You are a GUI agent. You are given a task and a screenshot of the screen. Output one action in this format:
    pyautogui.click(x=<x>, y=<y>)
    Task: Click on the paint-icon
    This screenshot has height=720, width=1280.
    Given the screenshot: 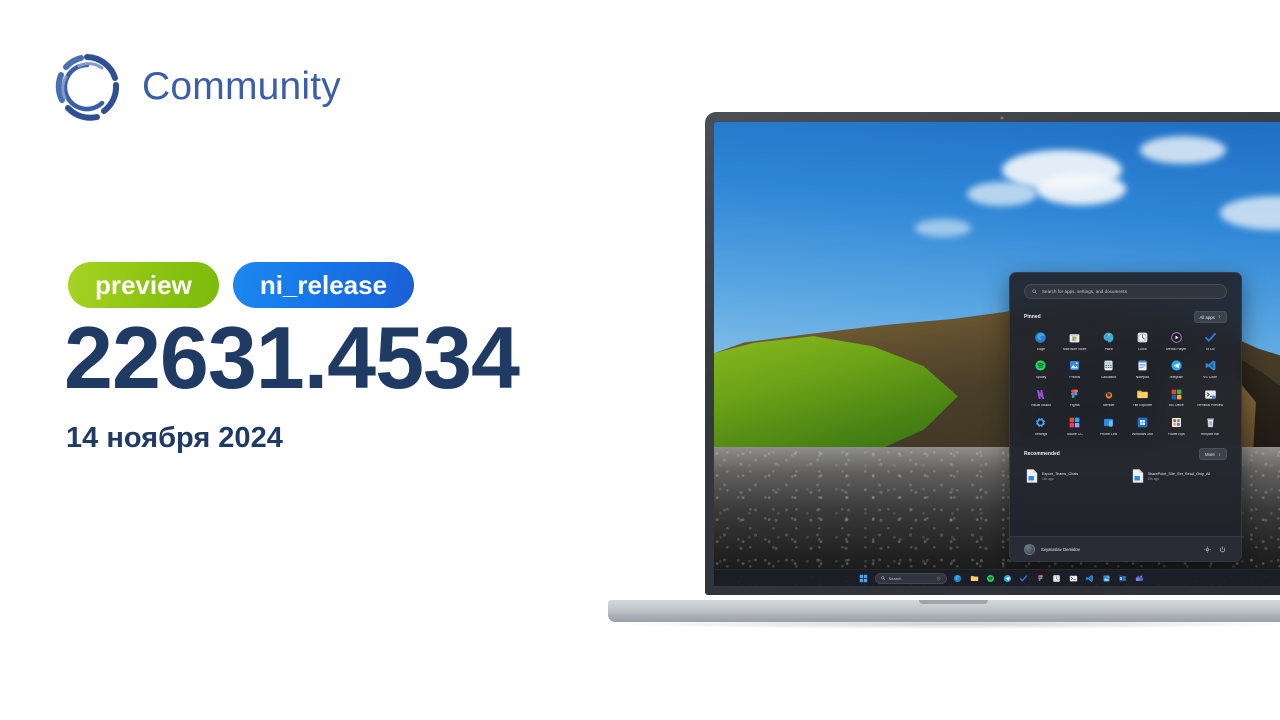 What is the action you would take?
    pyautogui.click(x=1108, y=337)
    